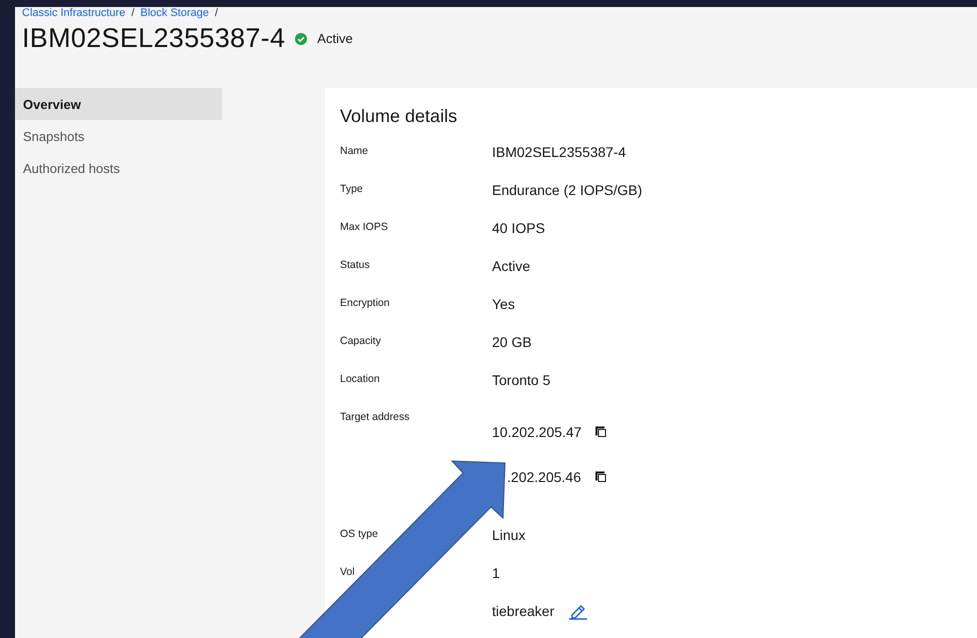 Image resolution: width=977 pixels, height=638 pixels. Describe the element at coordinates (512, 342) in the screenshot. I see `field-value: 20 GB` at that location.